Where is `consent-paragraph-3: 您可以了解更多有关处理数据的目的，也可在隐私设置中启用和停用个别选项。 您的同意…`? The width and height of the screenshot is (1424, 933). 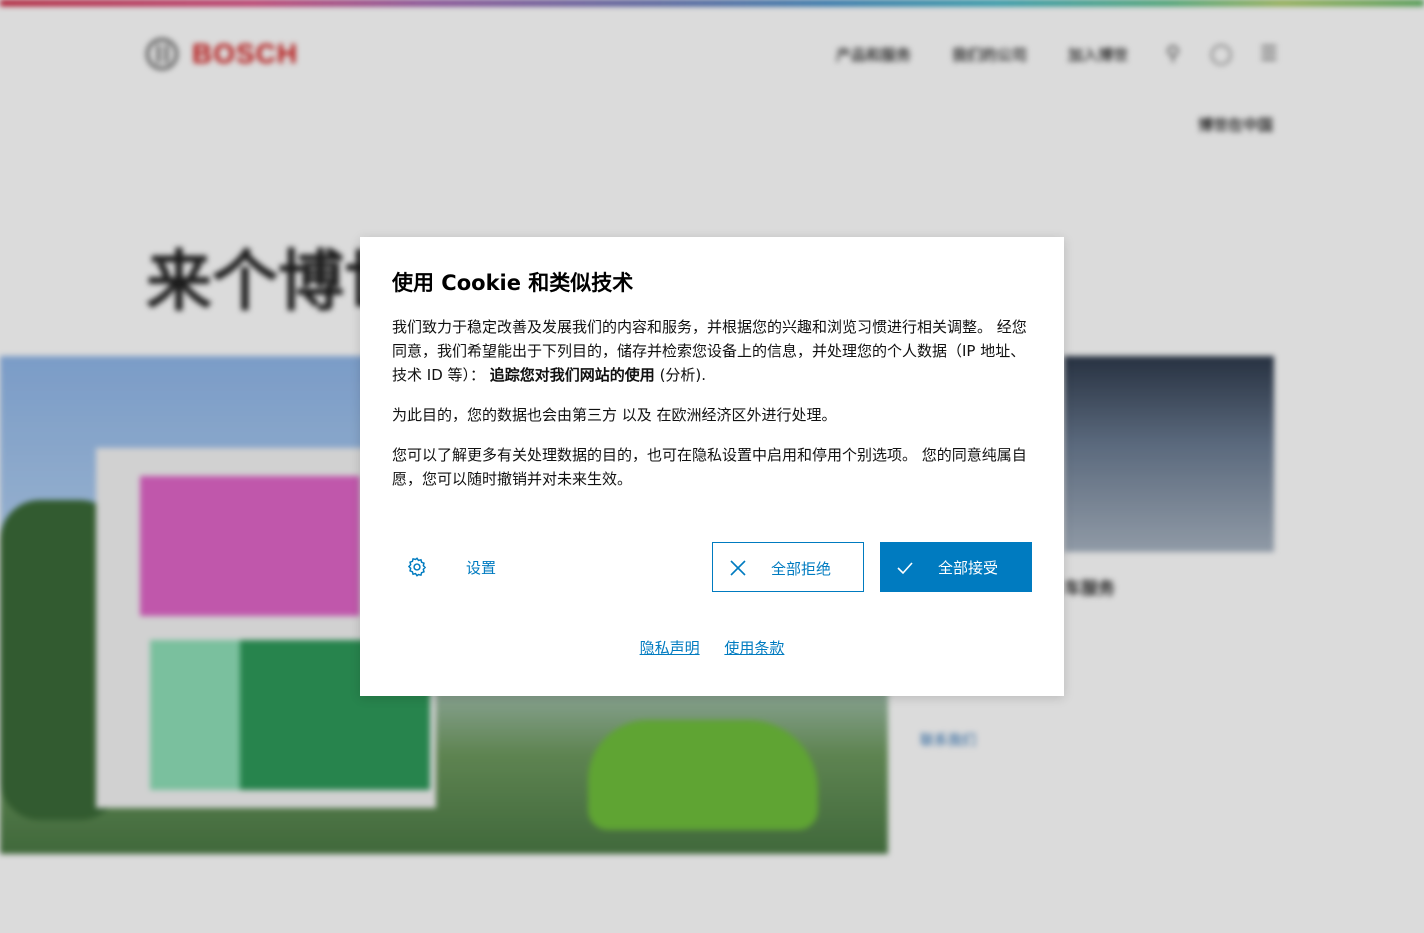
consent-paragraph-3: 您可以了解更多有关处理数据的目的，也可在隐私设置中启用和停用个别选项。 您的同意… is located at coordinates (709, 467).